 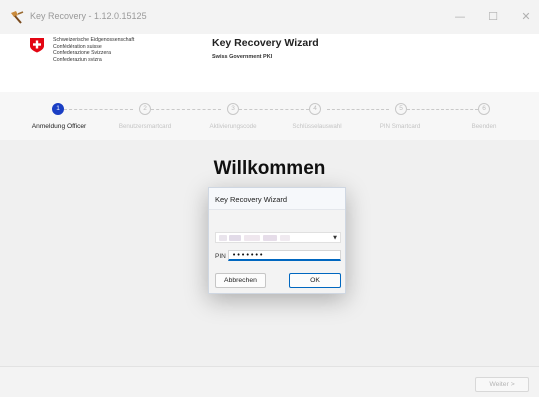 I want to click on confederation-line-rm: Confederaziun svizra, so click(x=77, y=59).